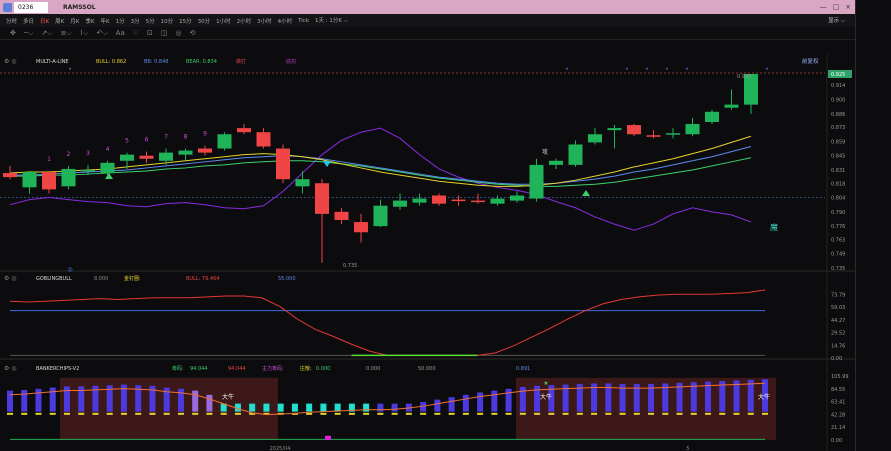 This screenshot has height=451, width=891. Describe the element at coordinates (838, 295) in the screenshot. I see `ind1-y-tick: 73.79` at that location.